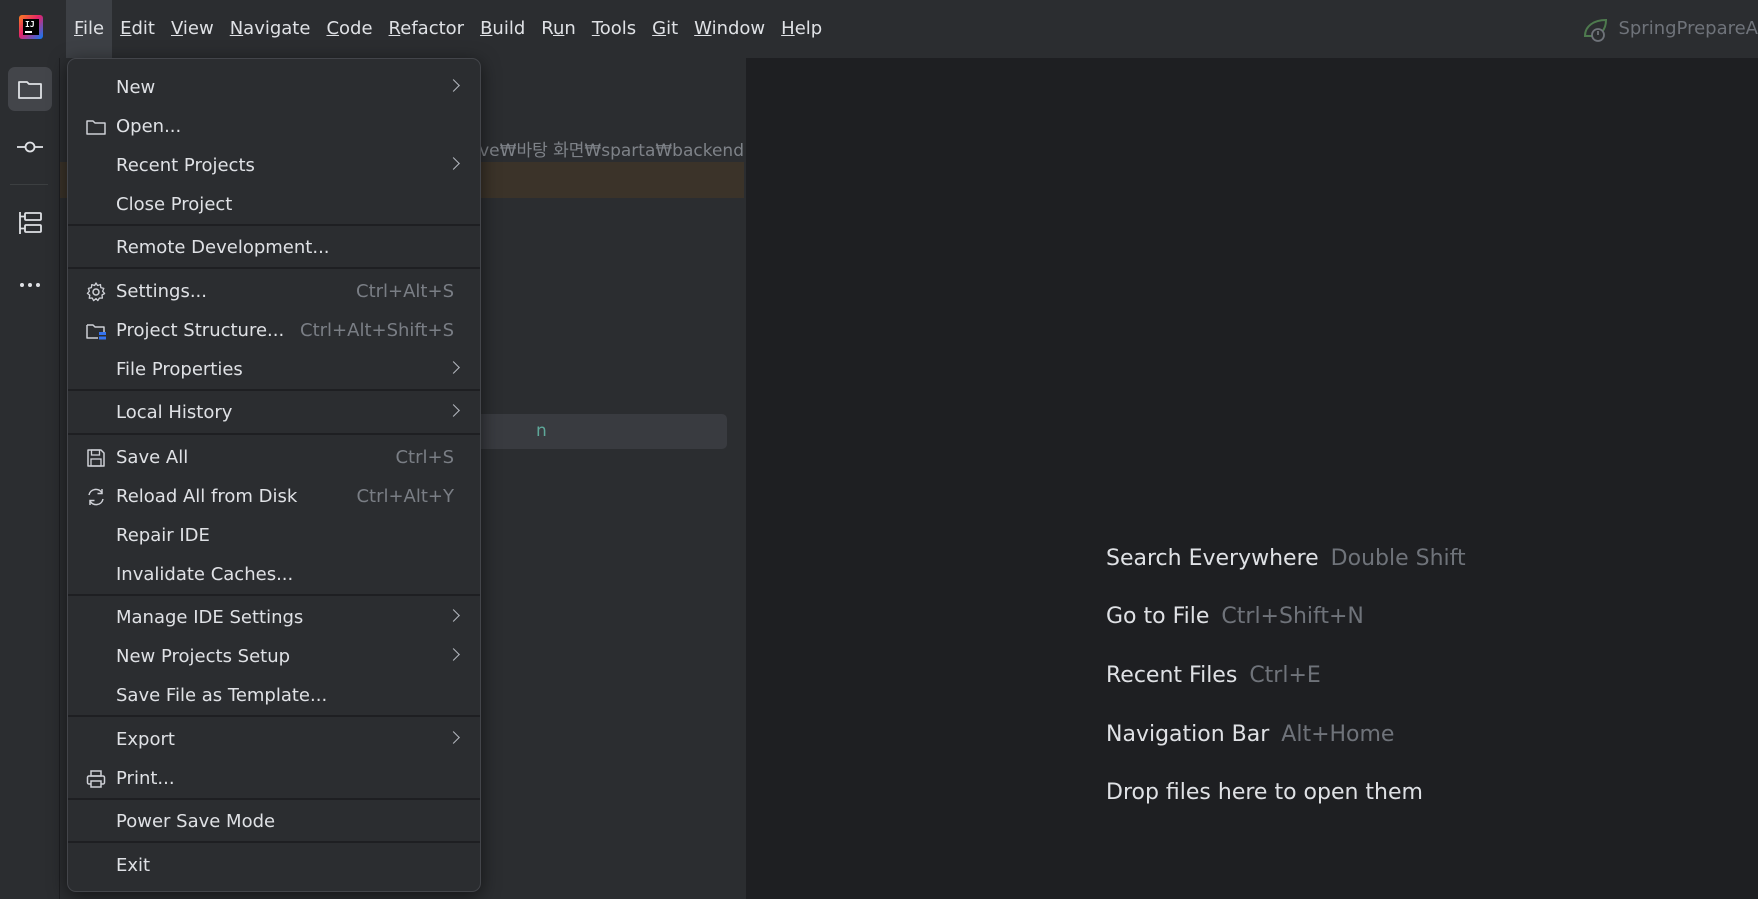 This screenshot has width=1758, height=899. What do you see at coordinates (274, 205) in the screenshot?
I see `menu-item-close-project: Close Project` at bounding box center [274, 205].